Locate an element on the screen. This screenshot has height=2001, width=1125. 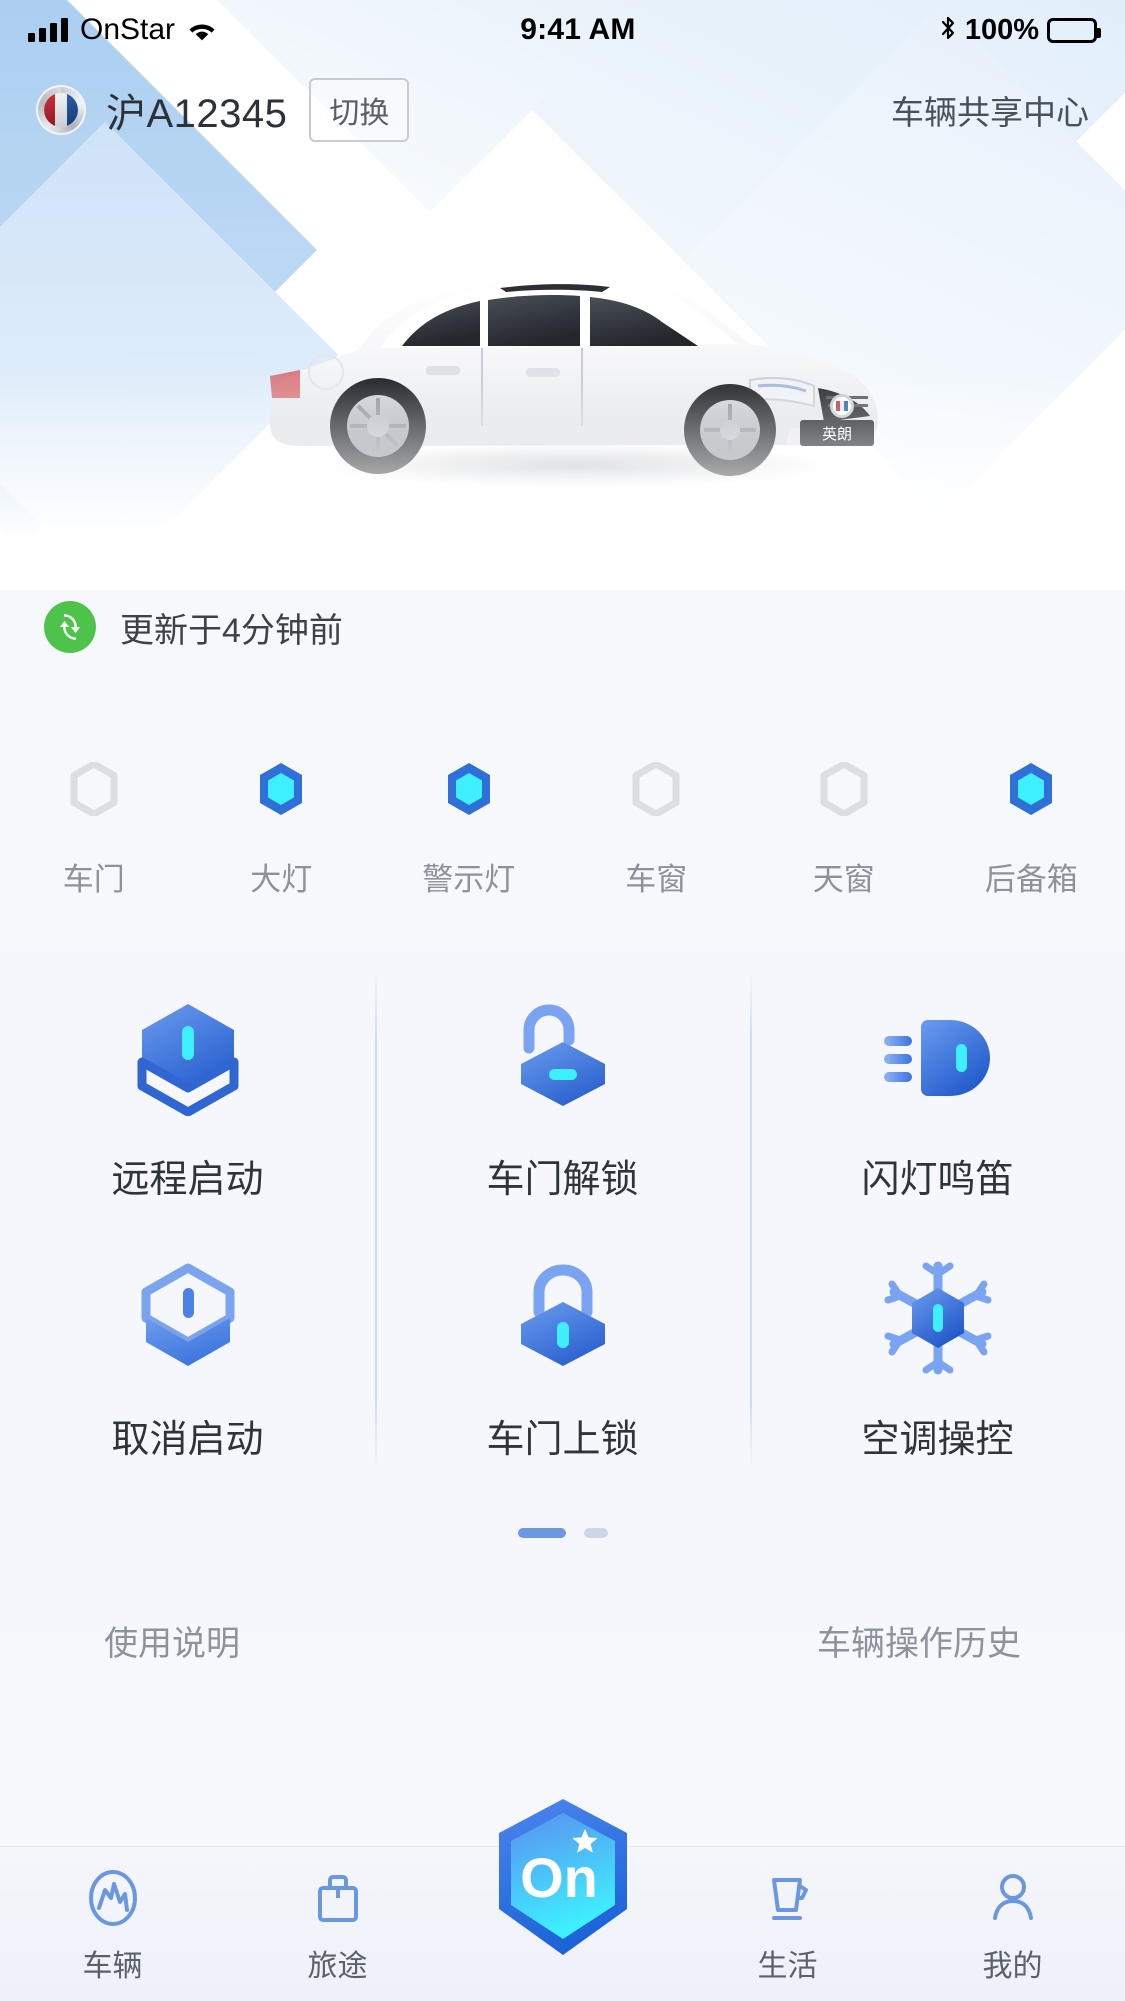
control-remote-start: 远程启动 is located at coordinates (187, 1100).